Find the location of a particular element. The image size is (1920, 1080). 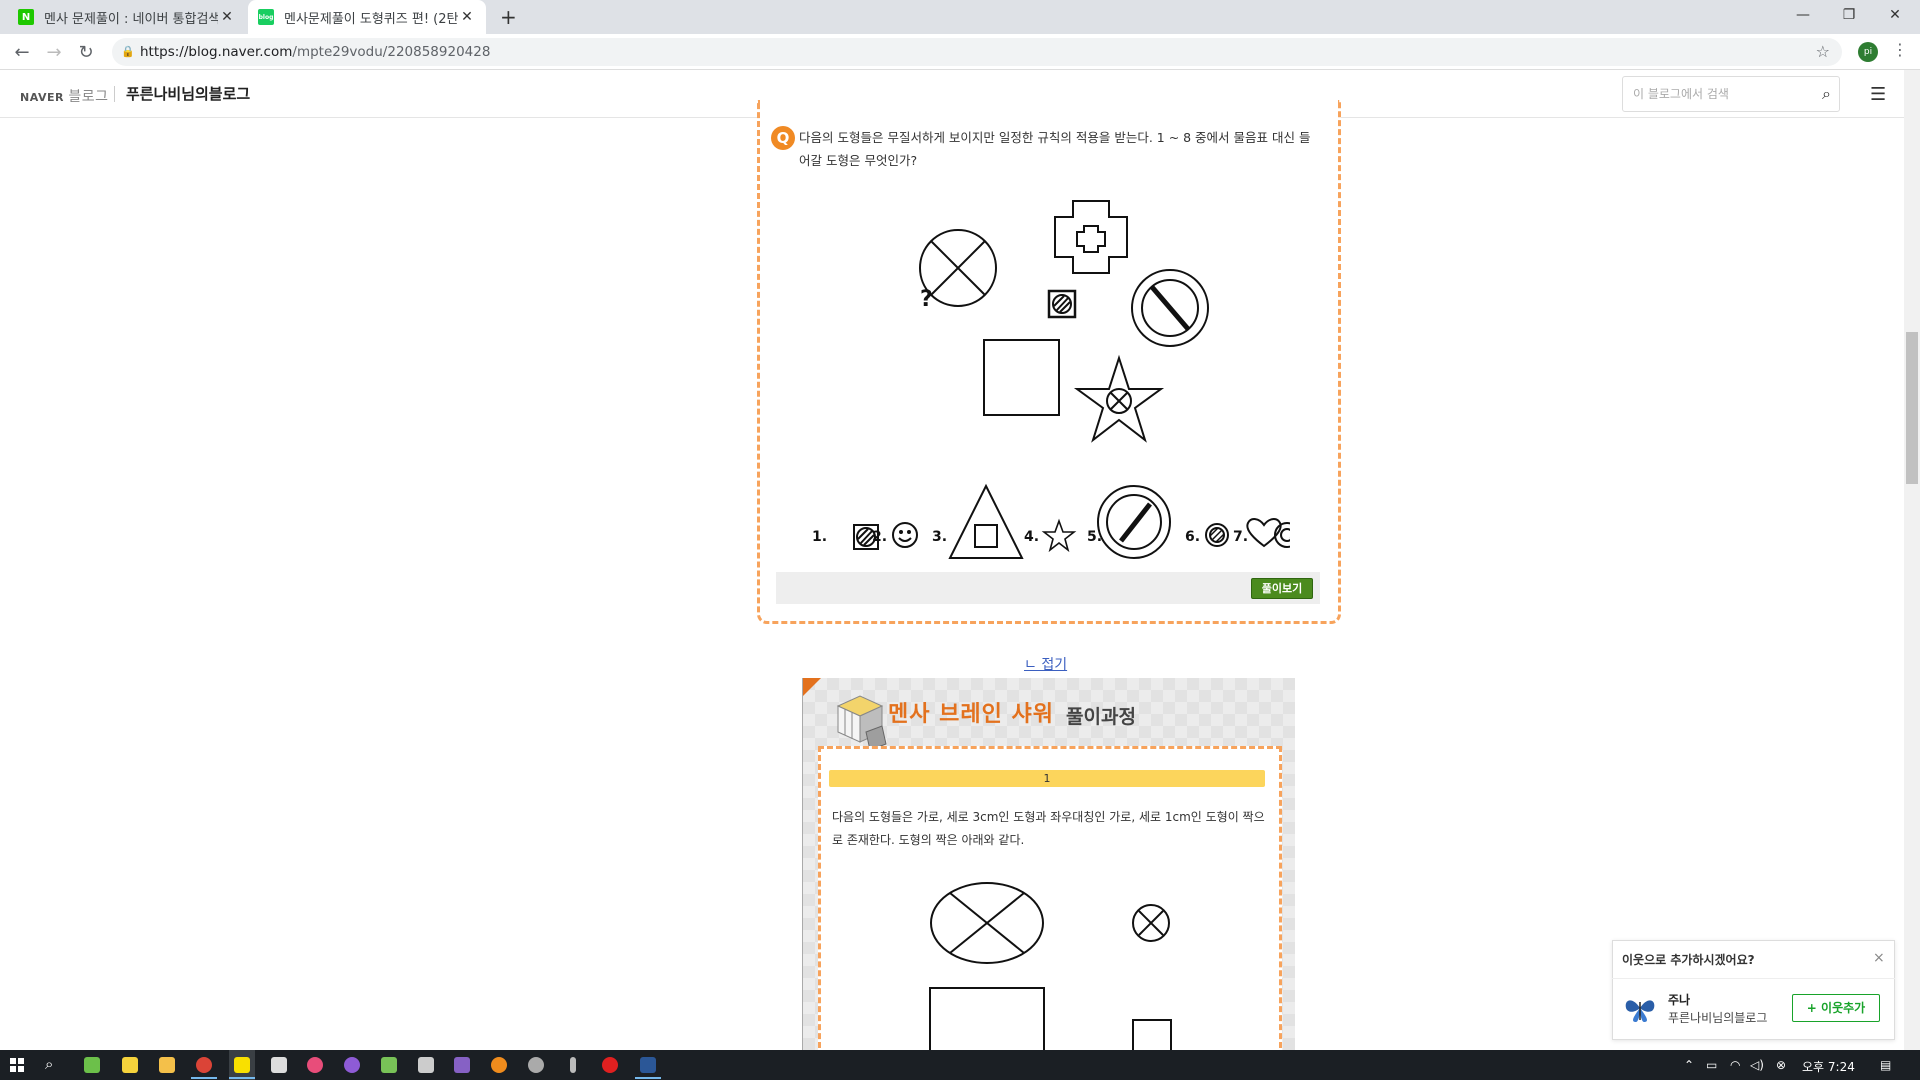

solution-figure is located at coordinates (1050, 966).